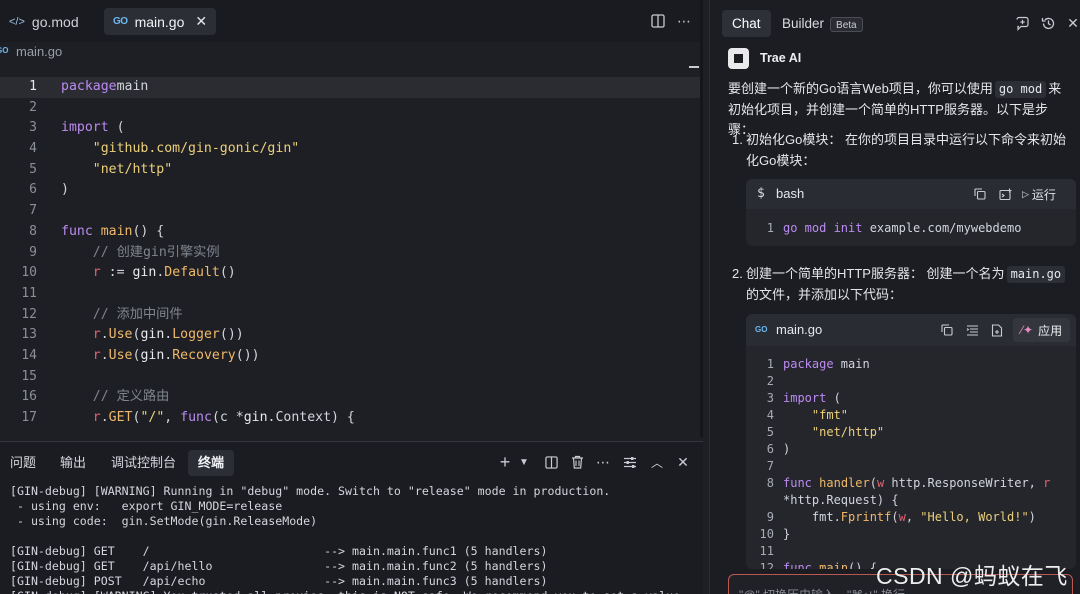 The image size is (1080, 594). What do you see at coordinates (350, 232) in the screenshot?
I see `code-line: 8 func main() {` at bounding box center [350, 232].